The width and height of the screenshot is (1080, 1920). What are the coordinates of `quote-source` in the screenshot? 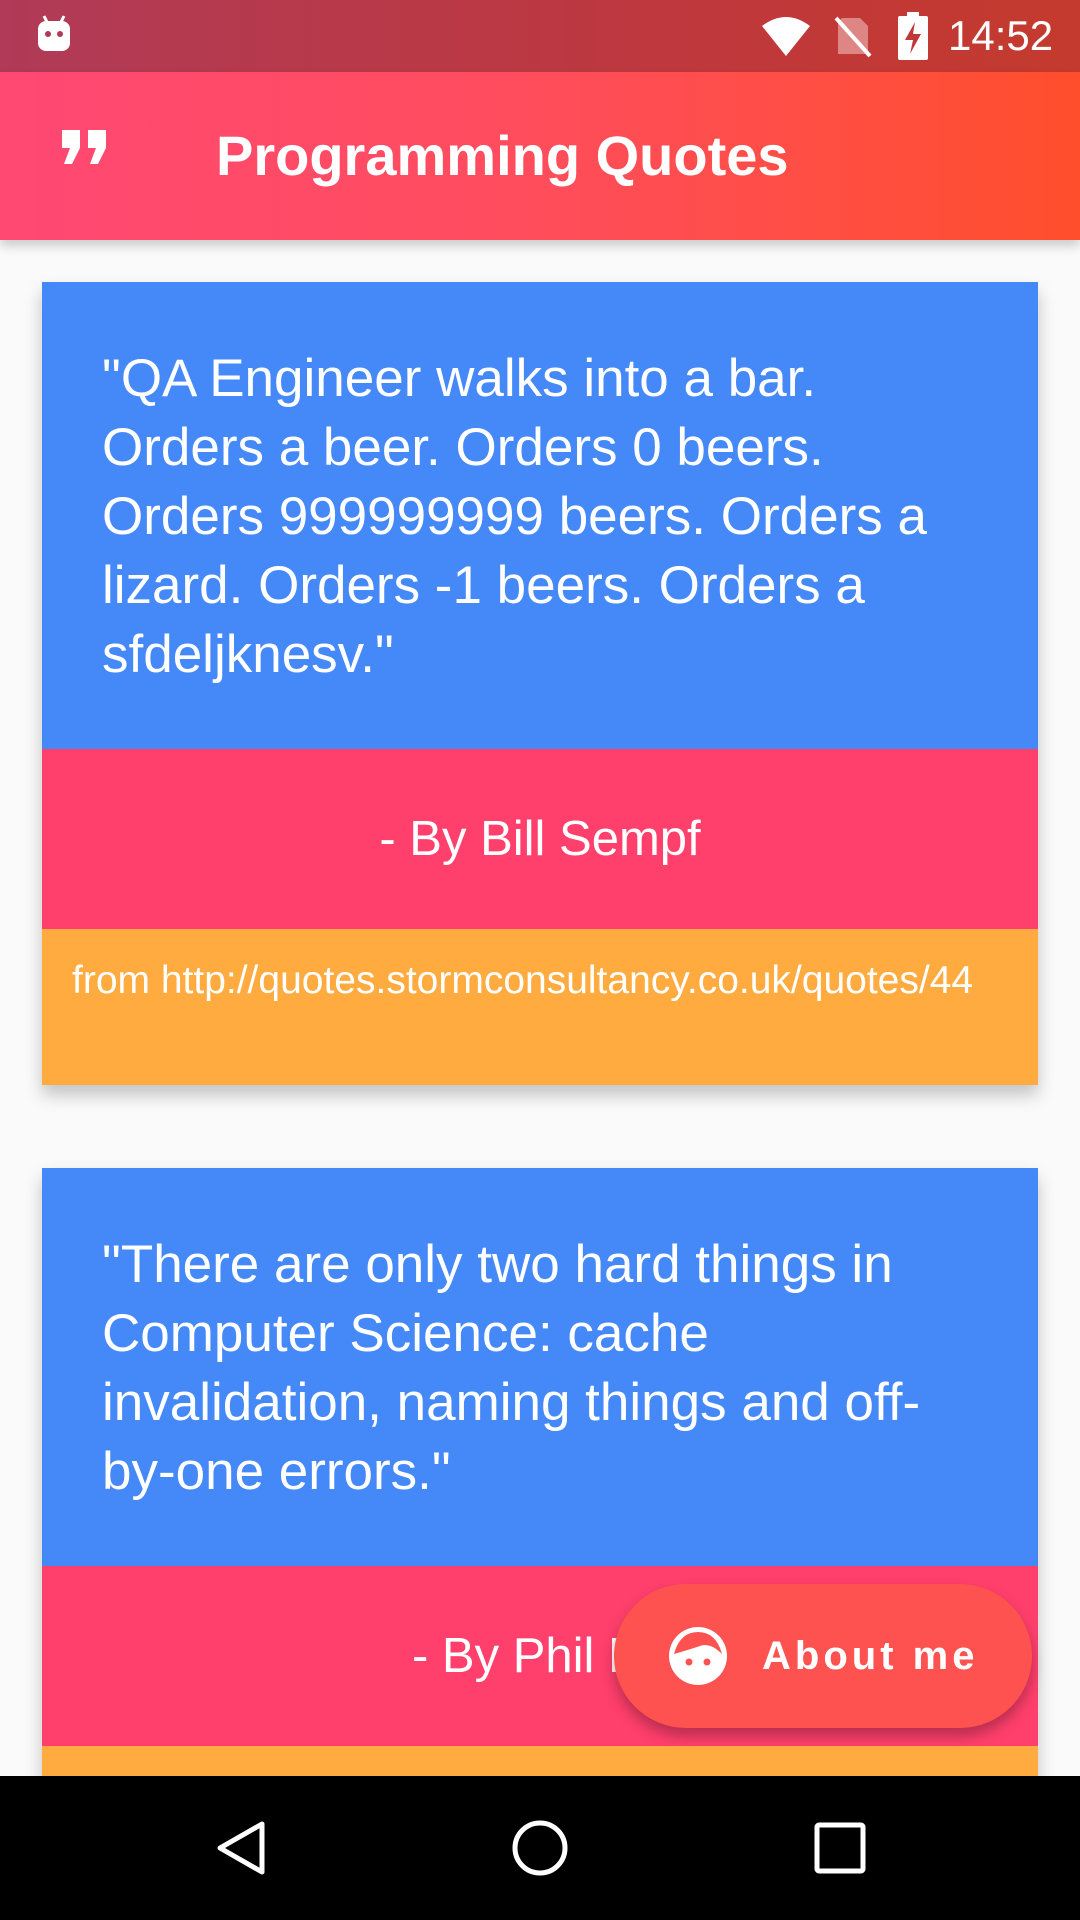 It's located at (540, 1761).